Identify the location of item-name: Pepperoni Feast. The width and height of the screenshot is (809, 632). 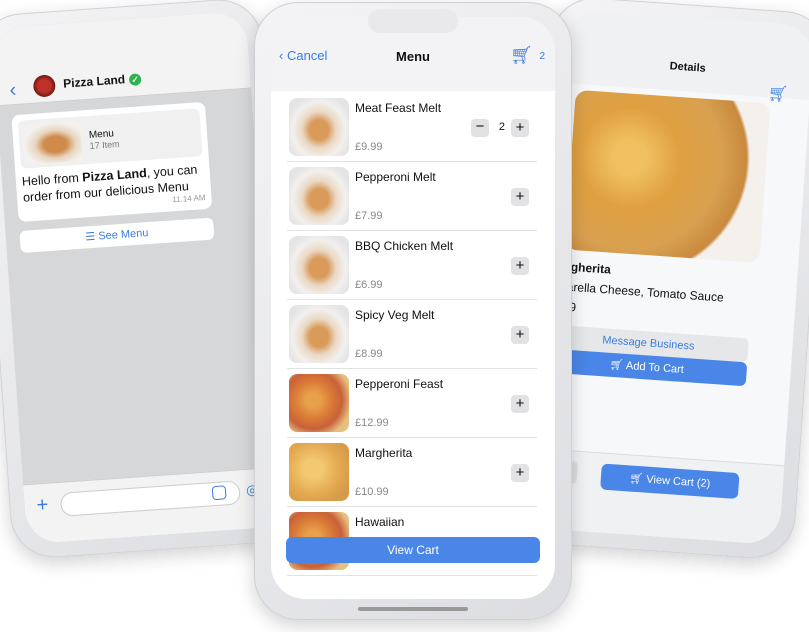
(399, 384).